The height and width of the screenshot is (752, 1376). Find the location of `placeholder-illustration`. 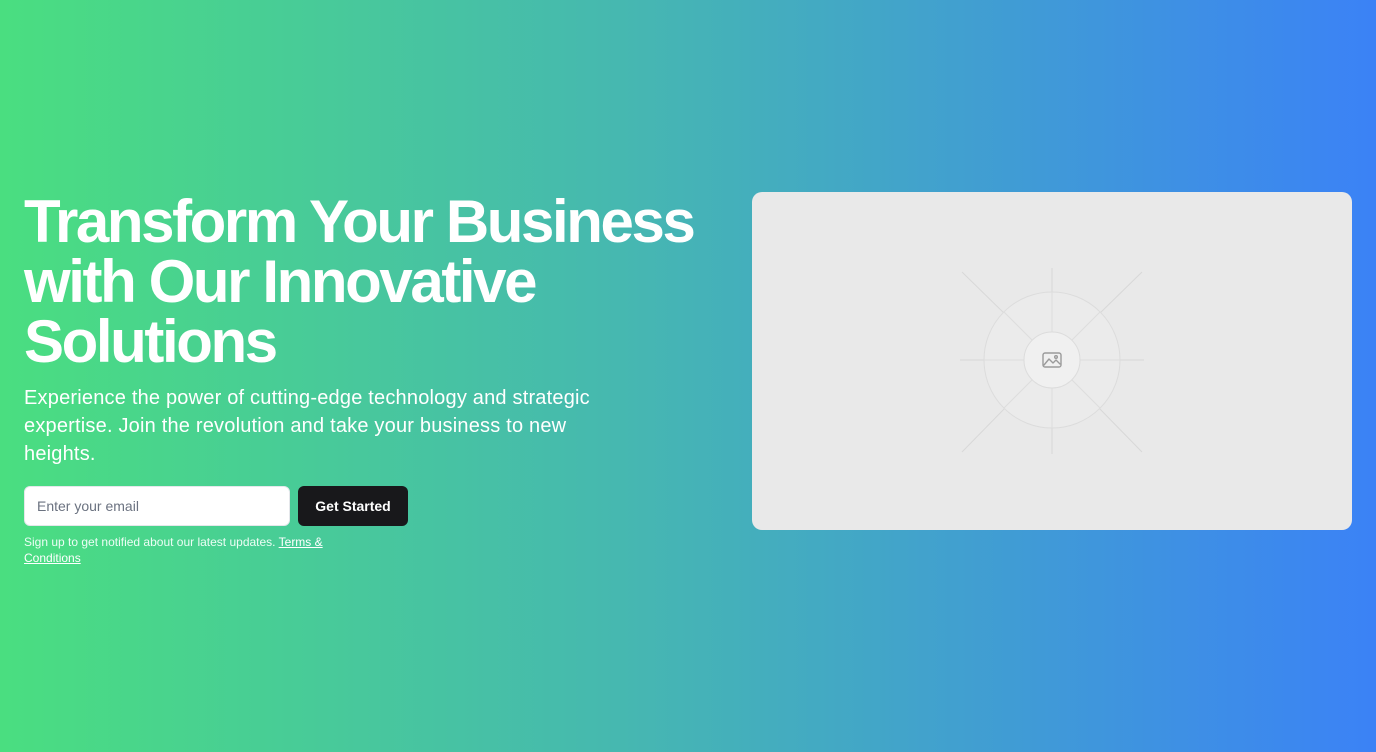

placeholder-illustration is located at coordinates (1052, 361).